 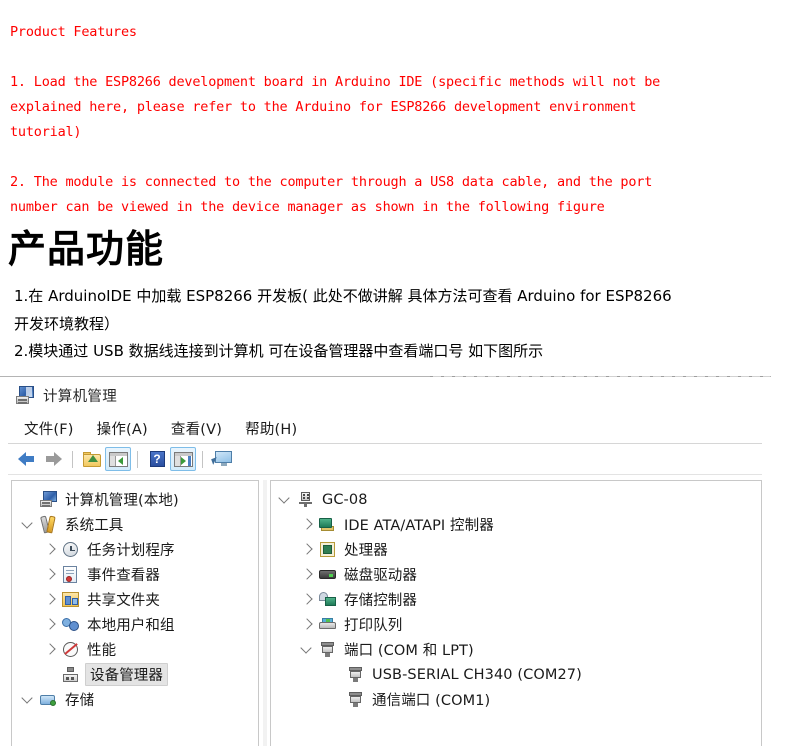 I want to click on device-node-ide-controllers: IDE ATA/ATAPI 控制器, so click(x=516, y=524).